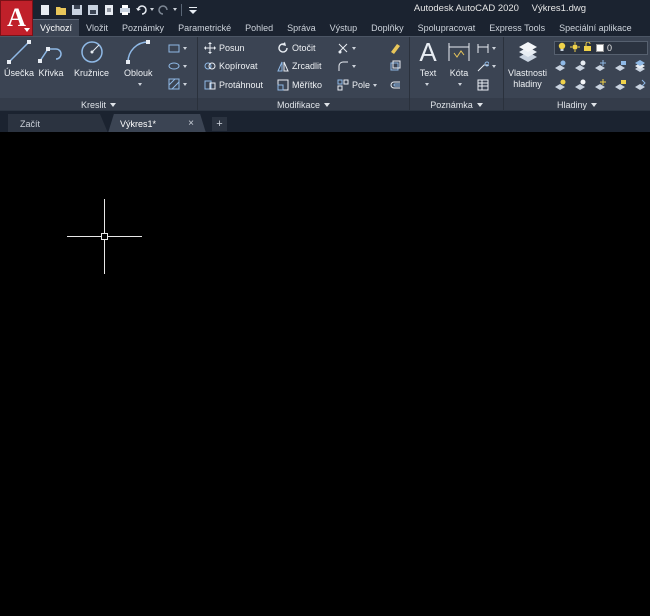 This screenshot has width=650, height=616. What do you see at coordinates (304, 48) in the screenshot?
I see `rotate-label: Otočit` at bounding box center [304, 48].